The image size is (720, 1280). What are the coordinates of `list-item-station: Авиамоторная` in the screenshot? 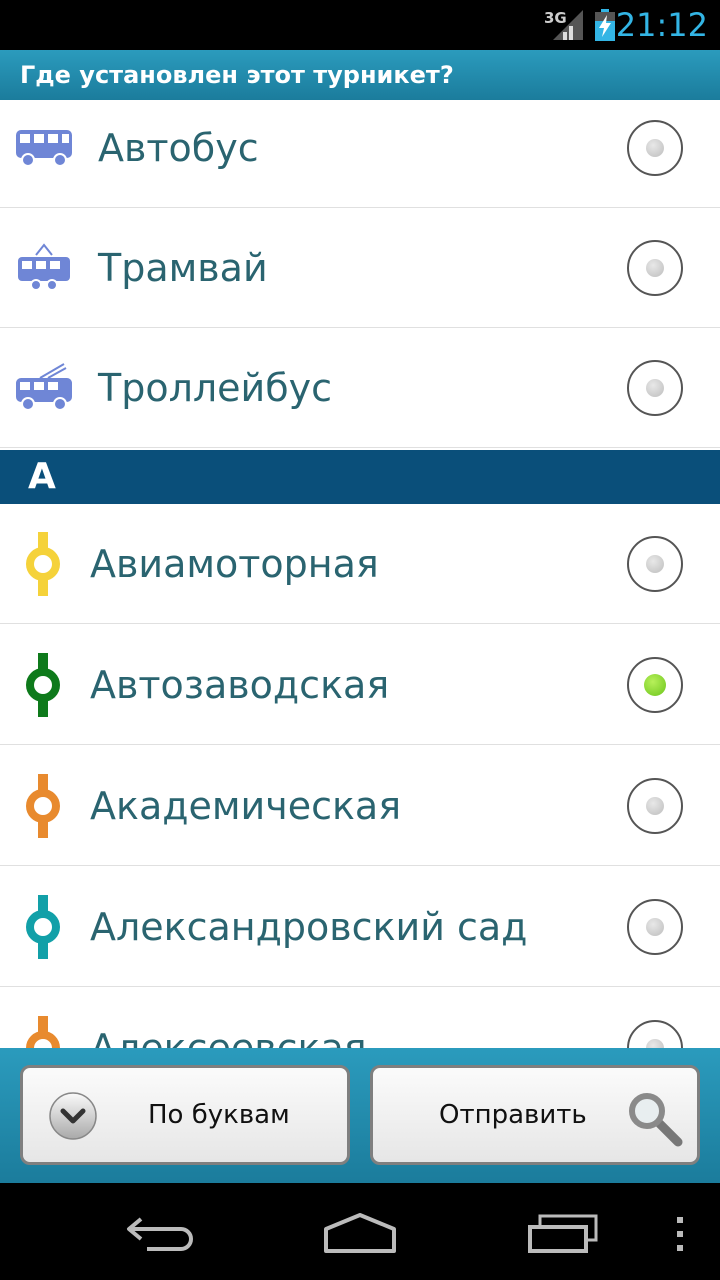 It's located at (360, 564).